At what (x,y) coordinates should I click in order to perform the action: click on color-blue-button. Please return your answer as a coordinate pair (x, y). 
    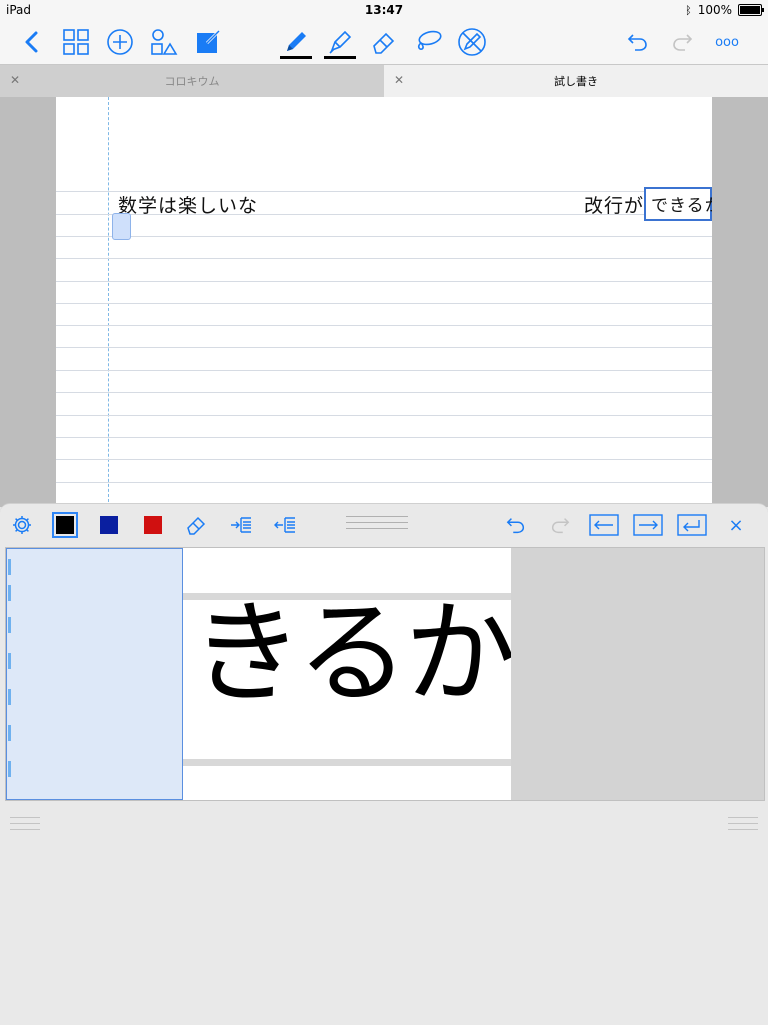
    Looking at the image, I should click on (109, 525).